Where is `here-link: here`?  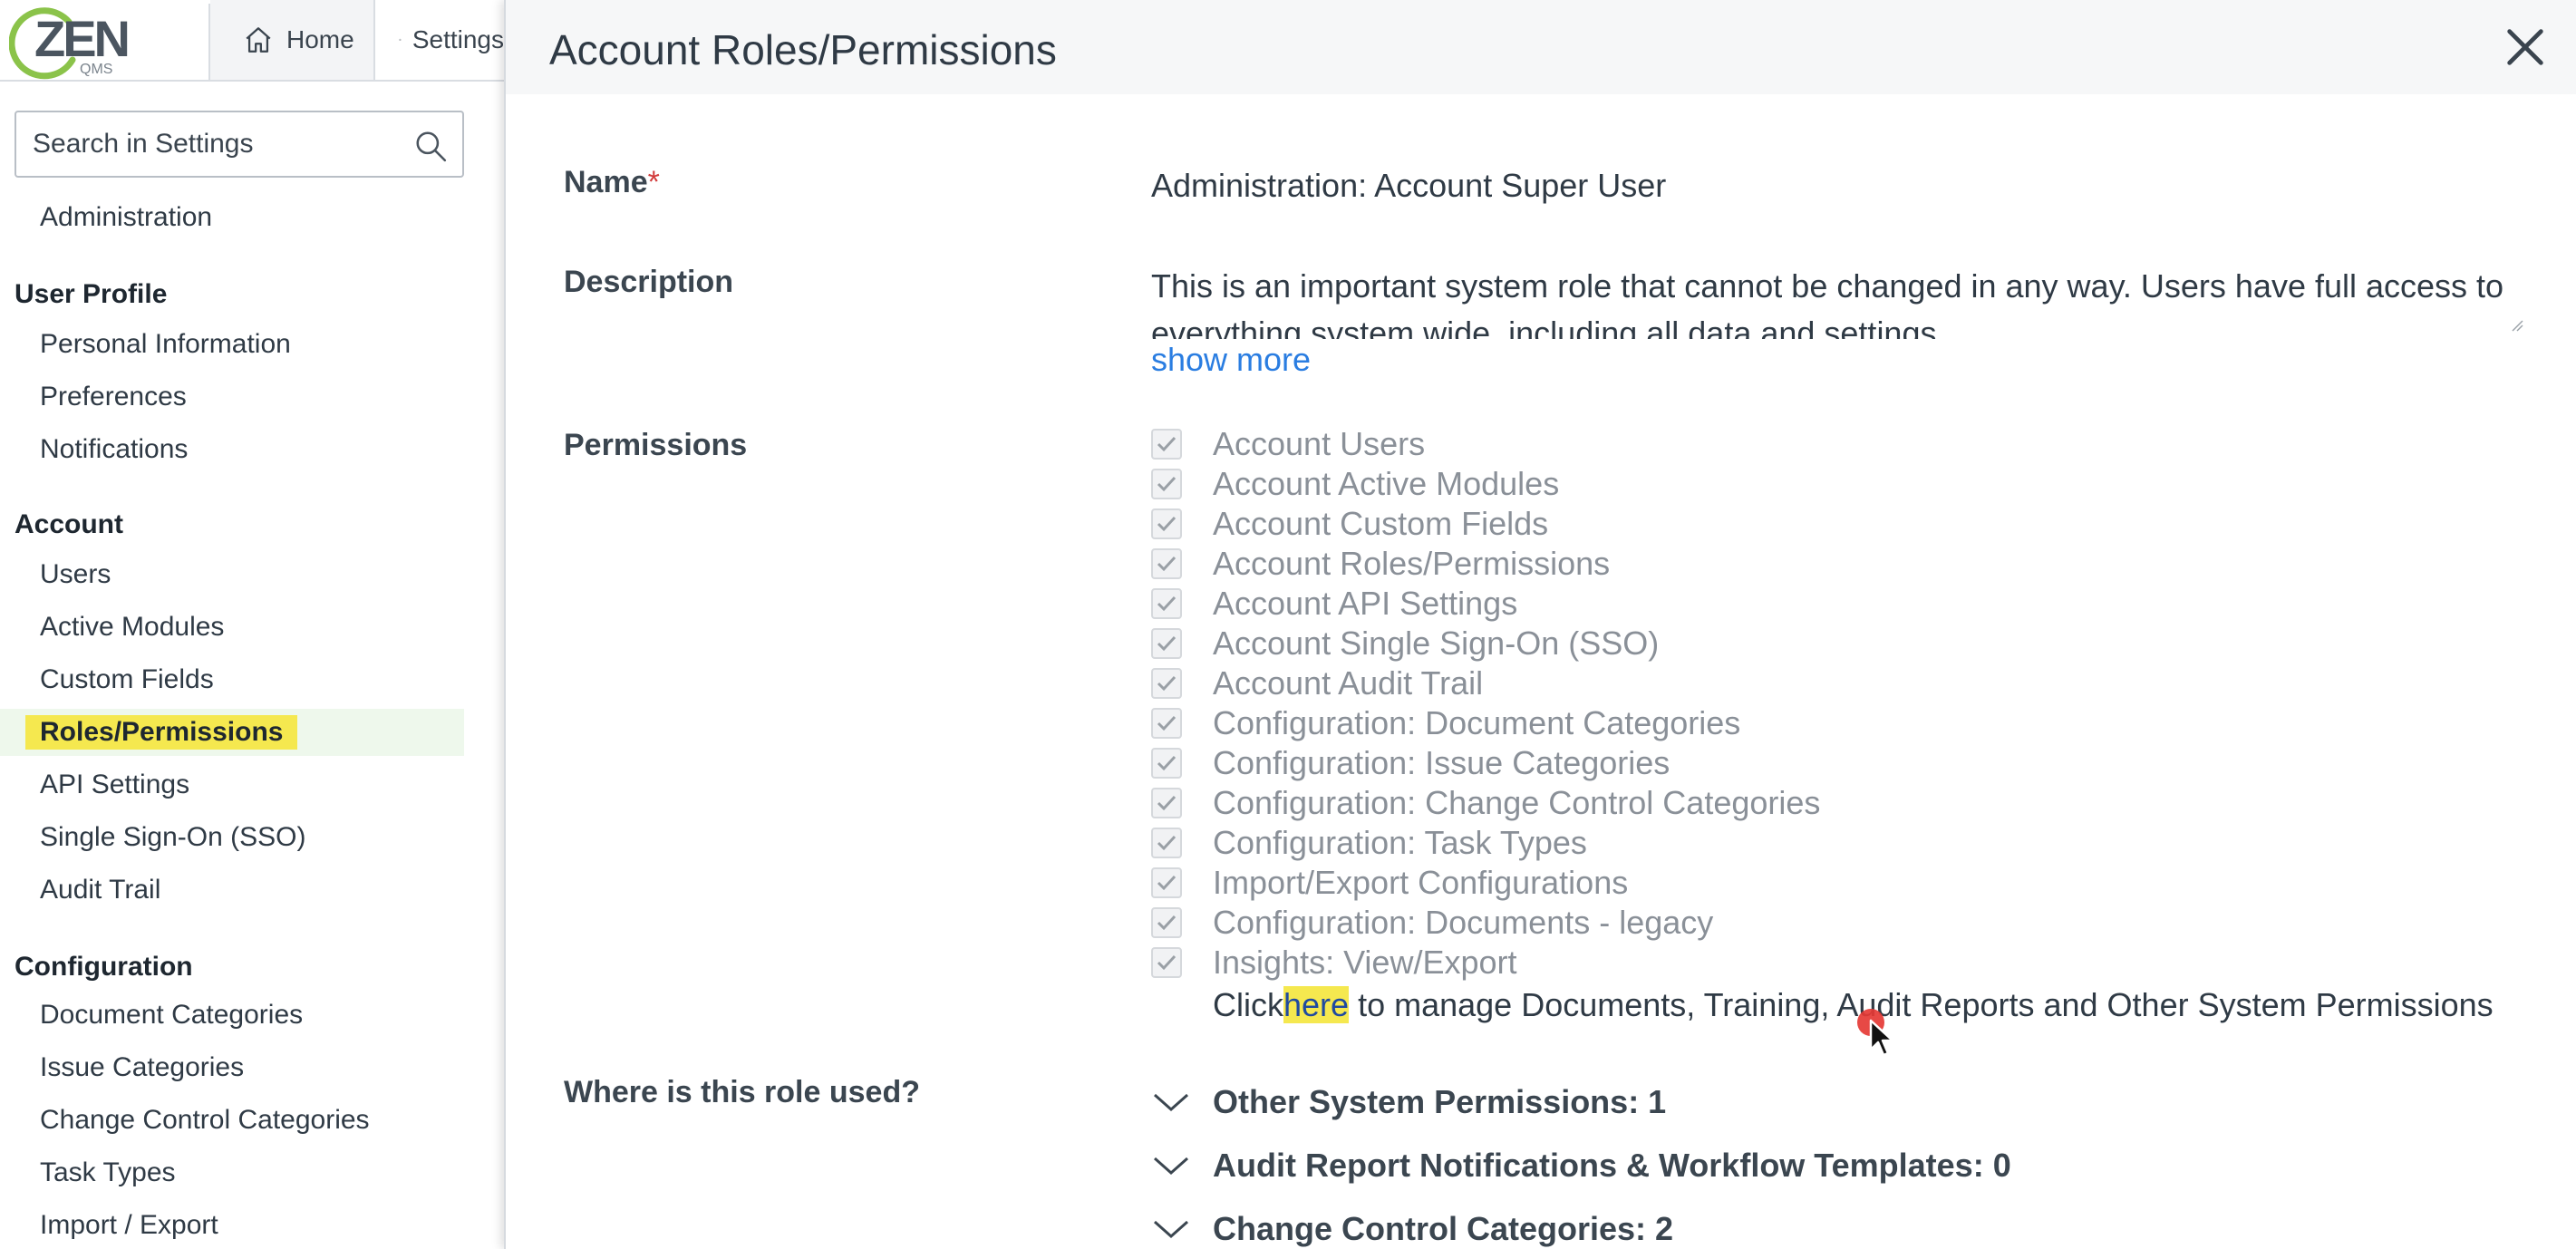
here-link: here is located at coordinates (1316, 1005).